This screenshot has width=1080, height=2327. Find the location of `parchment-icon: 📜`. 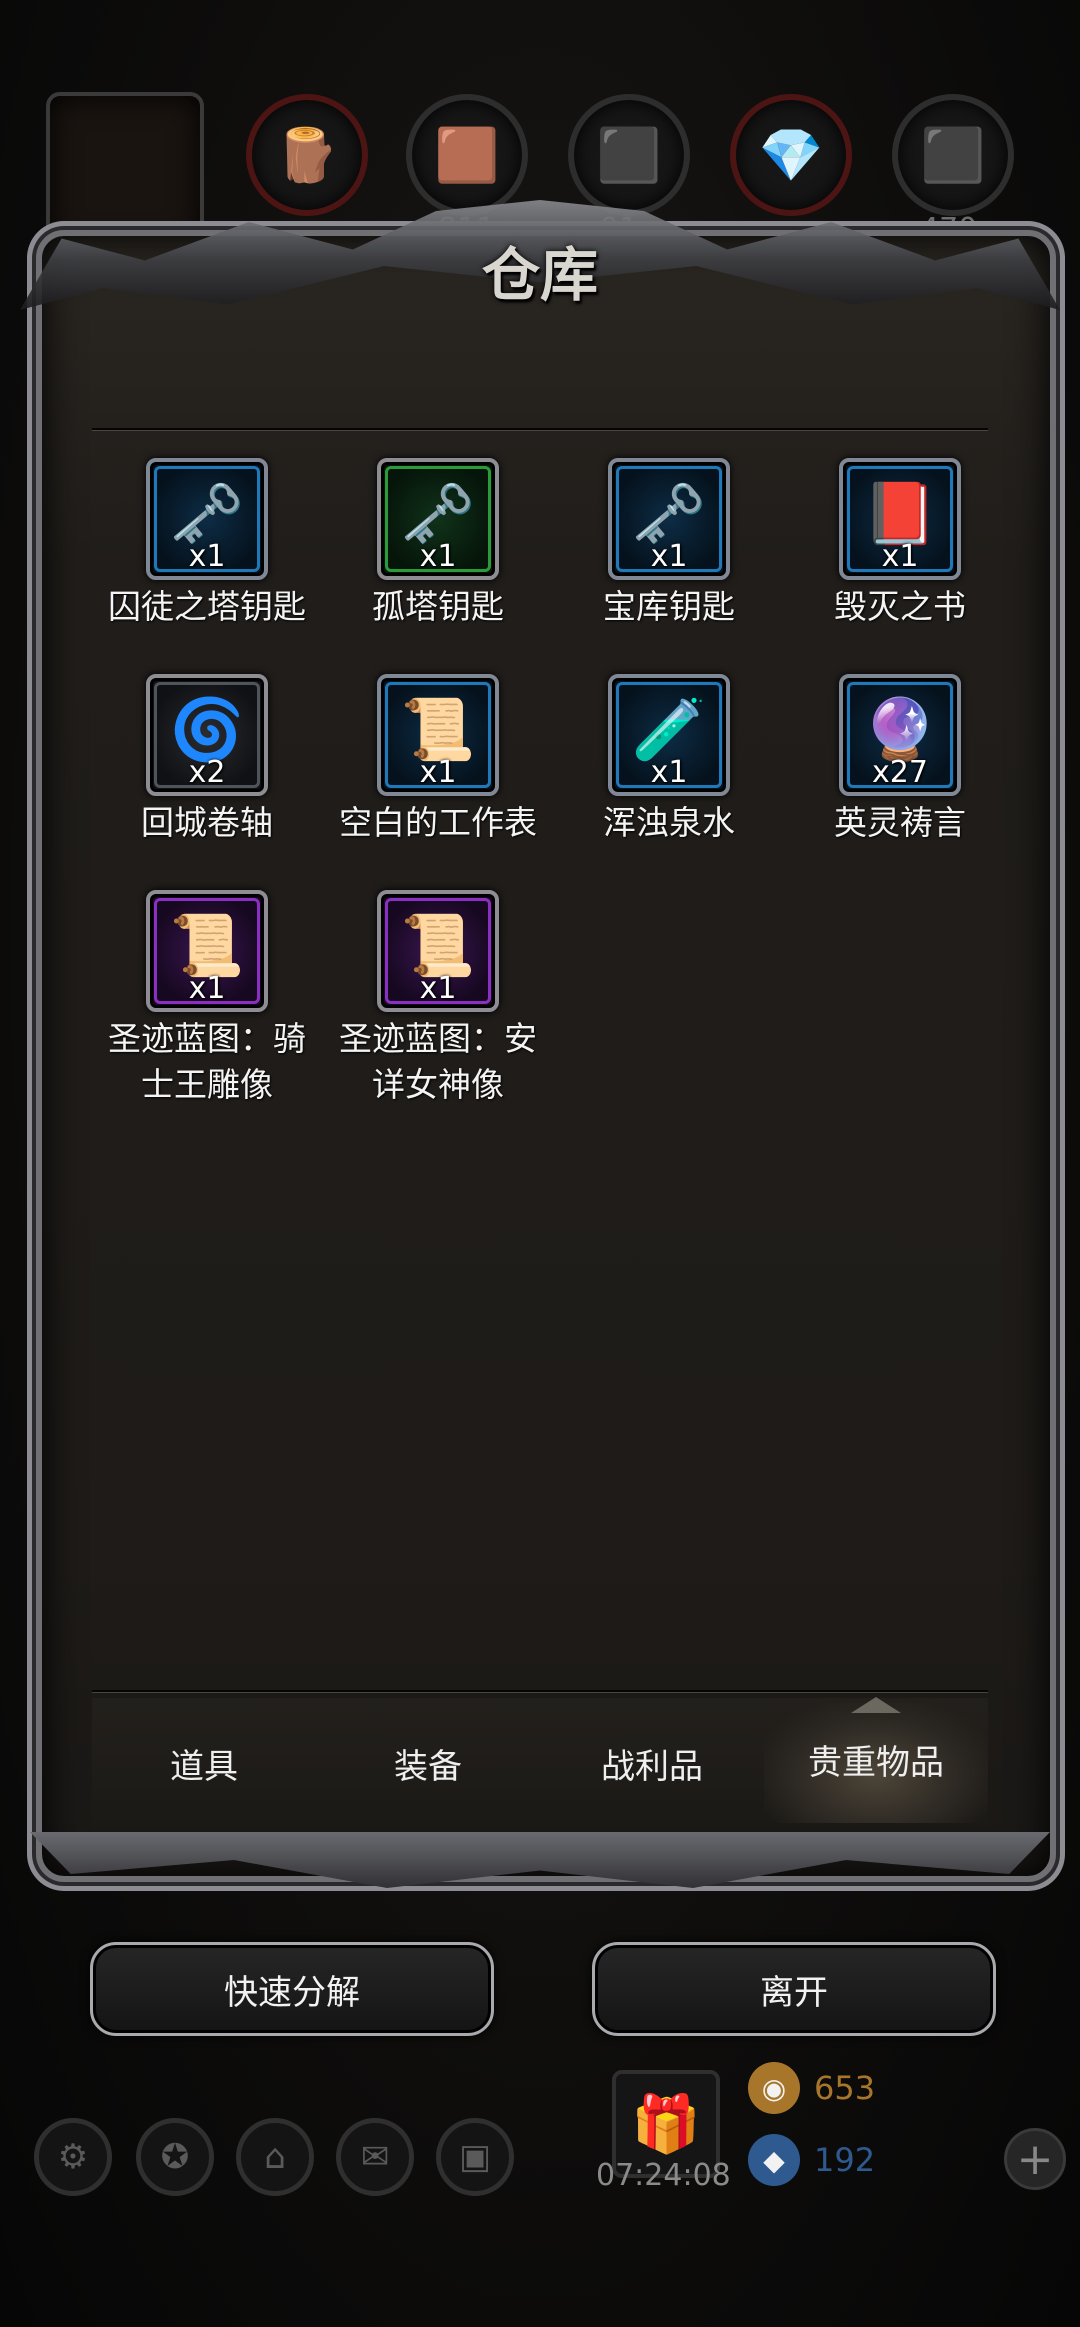

parchment-icon: 📜 is located at coordinates (438, 730).